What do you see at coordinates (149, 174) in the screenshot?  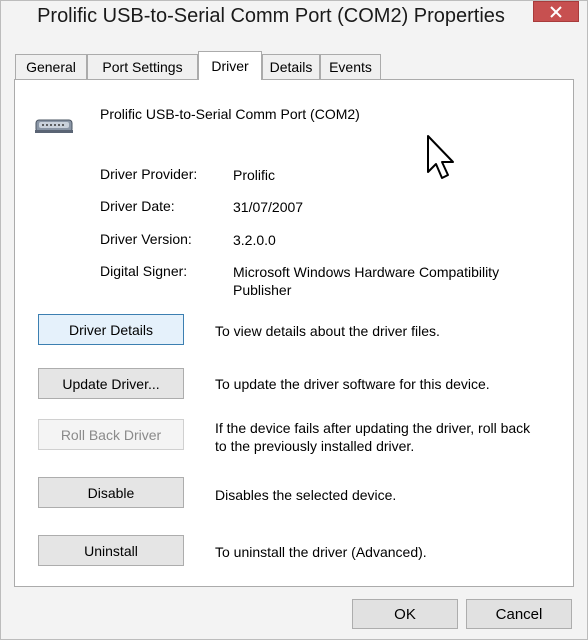 I see `driver-provider-label: Driver Provider:` at bounding box center [149, 174].